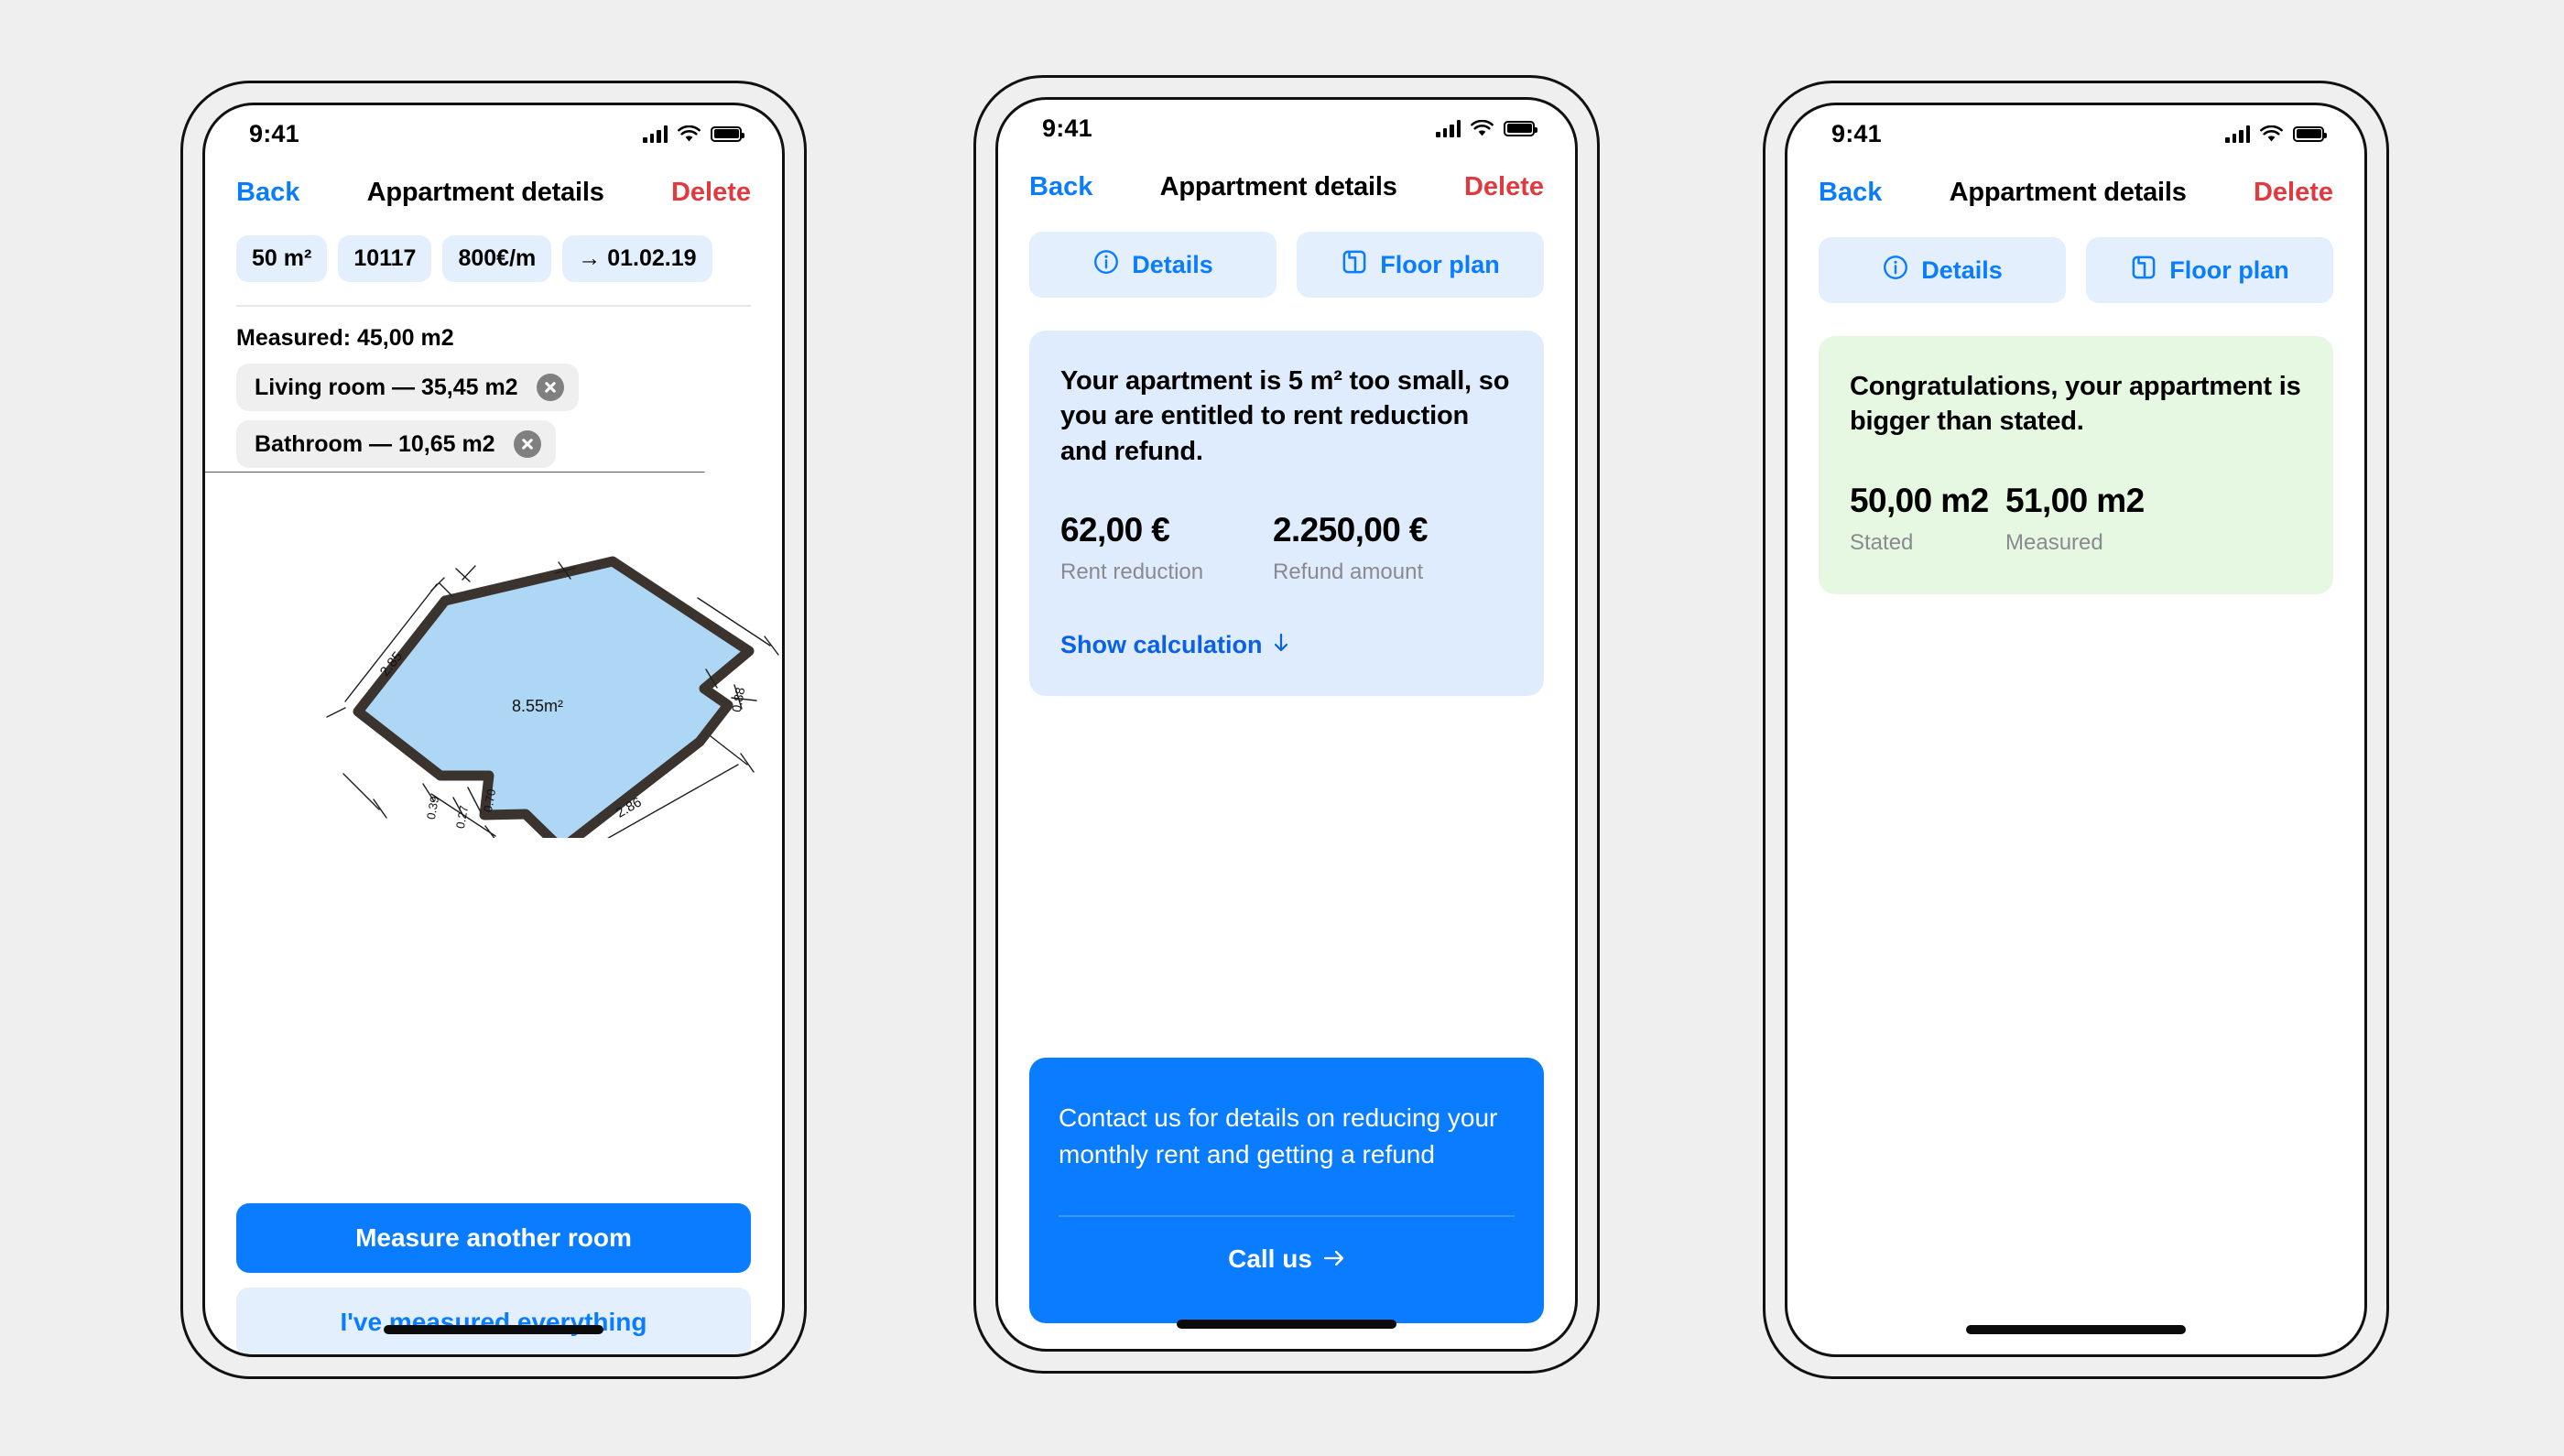 The image size is (2564, 1456). I want to click on measured-total-label: Measured: 45,00 m2, so click(345, 338).